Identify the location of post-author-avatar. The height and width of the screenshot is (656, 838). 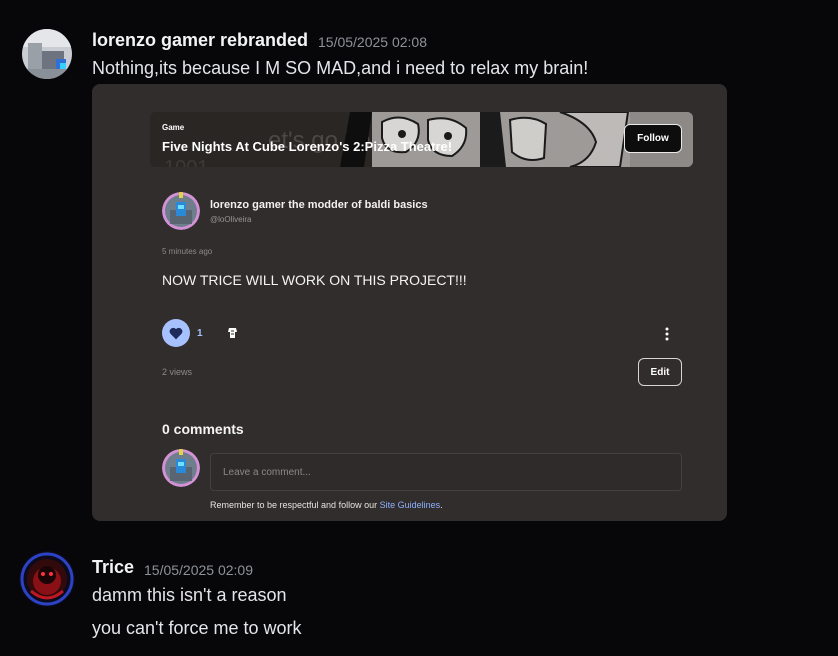
(181, 211).